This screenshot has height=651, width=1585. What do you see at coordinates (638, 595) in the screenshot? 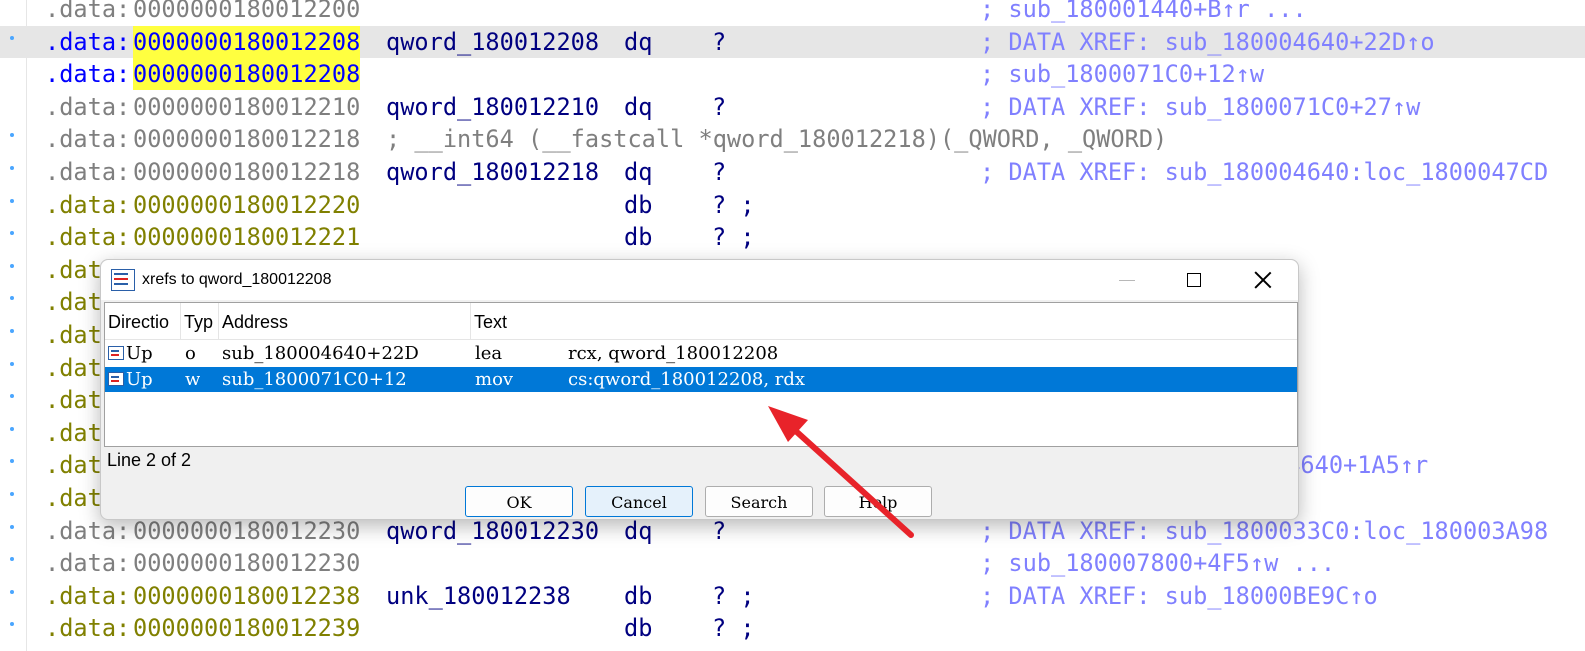
I see `data-directive: db` at bounding box center [638, 595].